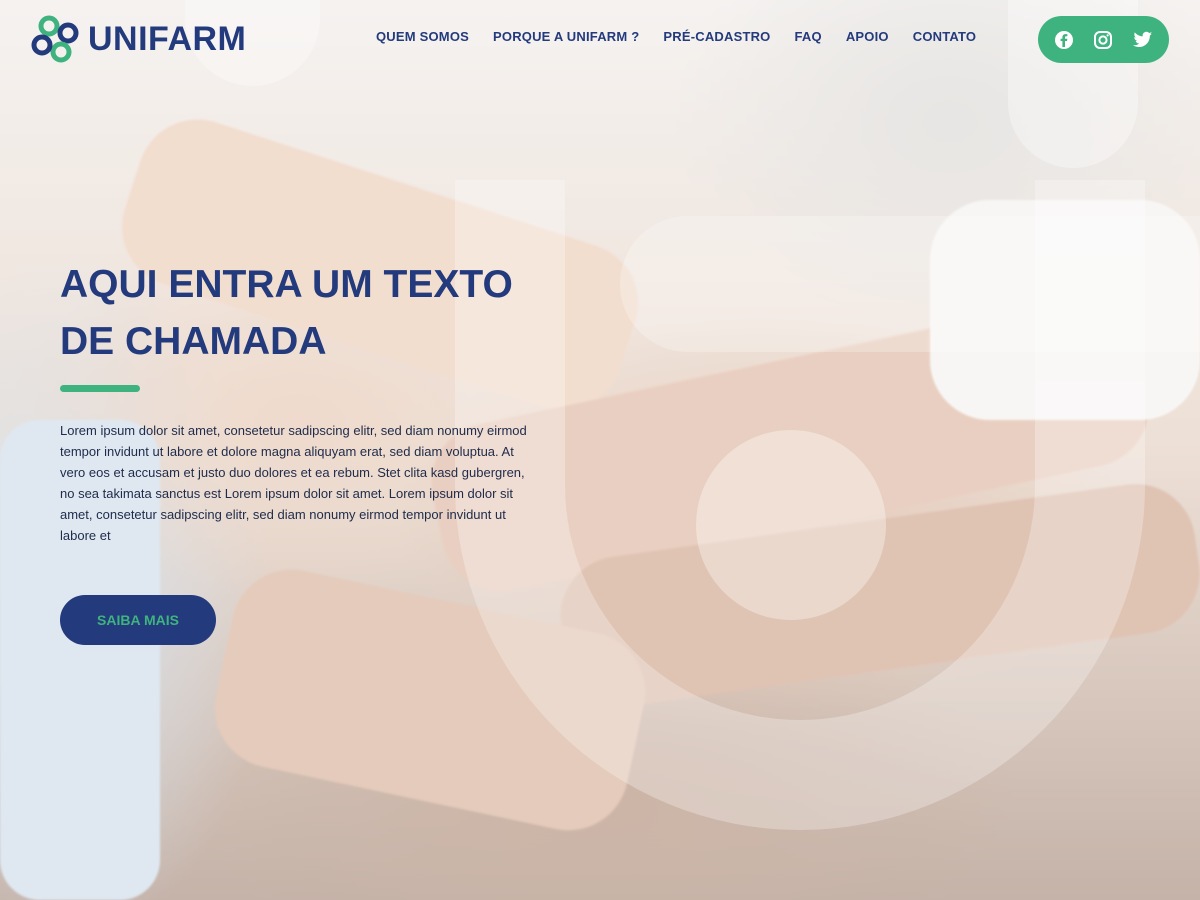  I want to click on instagram-icon, so click(1103, 40).